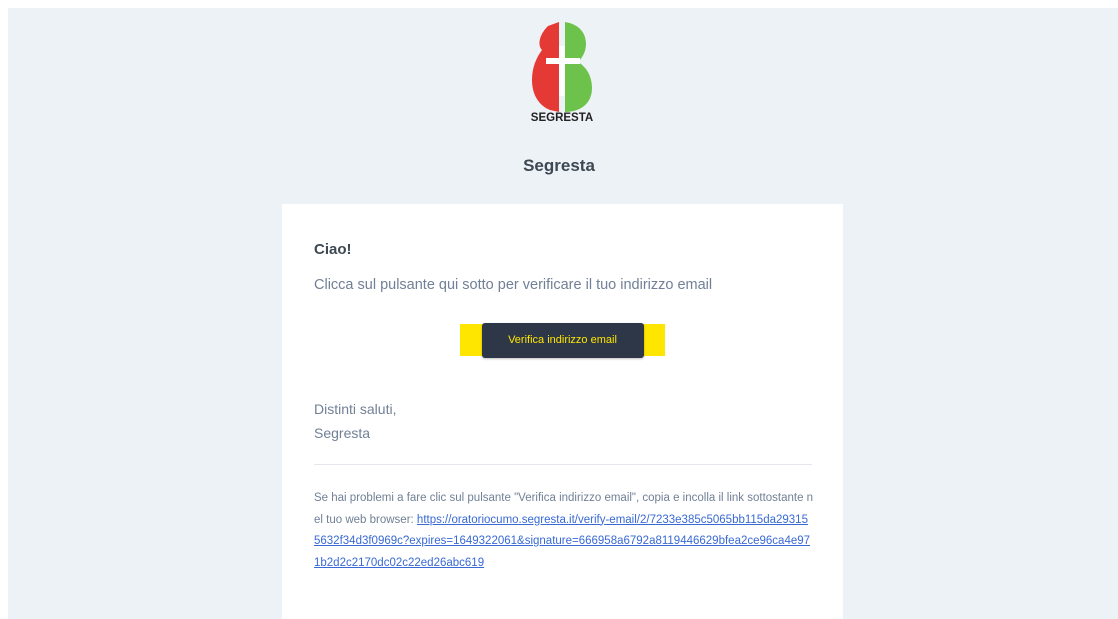 The image size is (1118, 619). I want to click on logo-text: SEGRESTA, so click(562, 118).